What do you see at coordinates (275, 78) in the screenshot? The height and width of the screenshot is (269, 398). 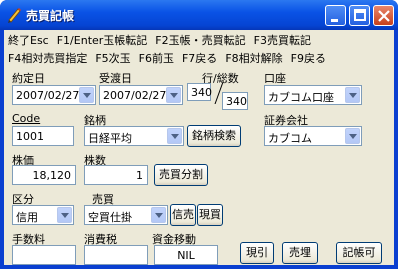 I see `account-label: 口座` at bounding box center [275, 78].